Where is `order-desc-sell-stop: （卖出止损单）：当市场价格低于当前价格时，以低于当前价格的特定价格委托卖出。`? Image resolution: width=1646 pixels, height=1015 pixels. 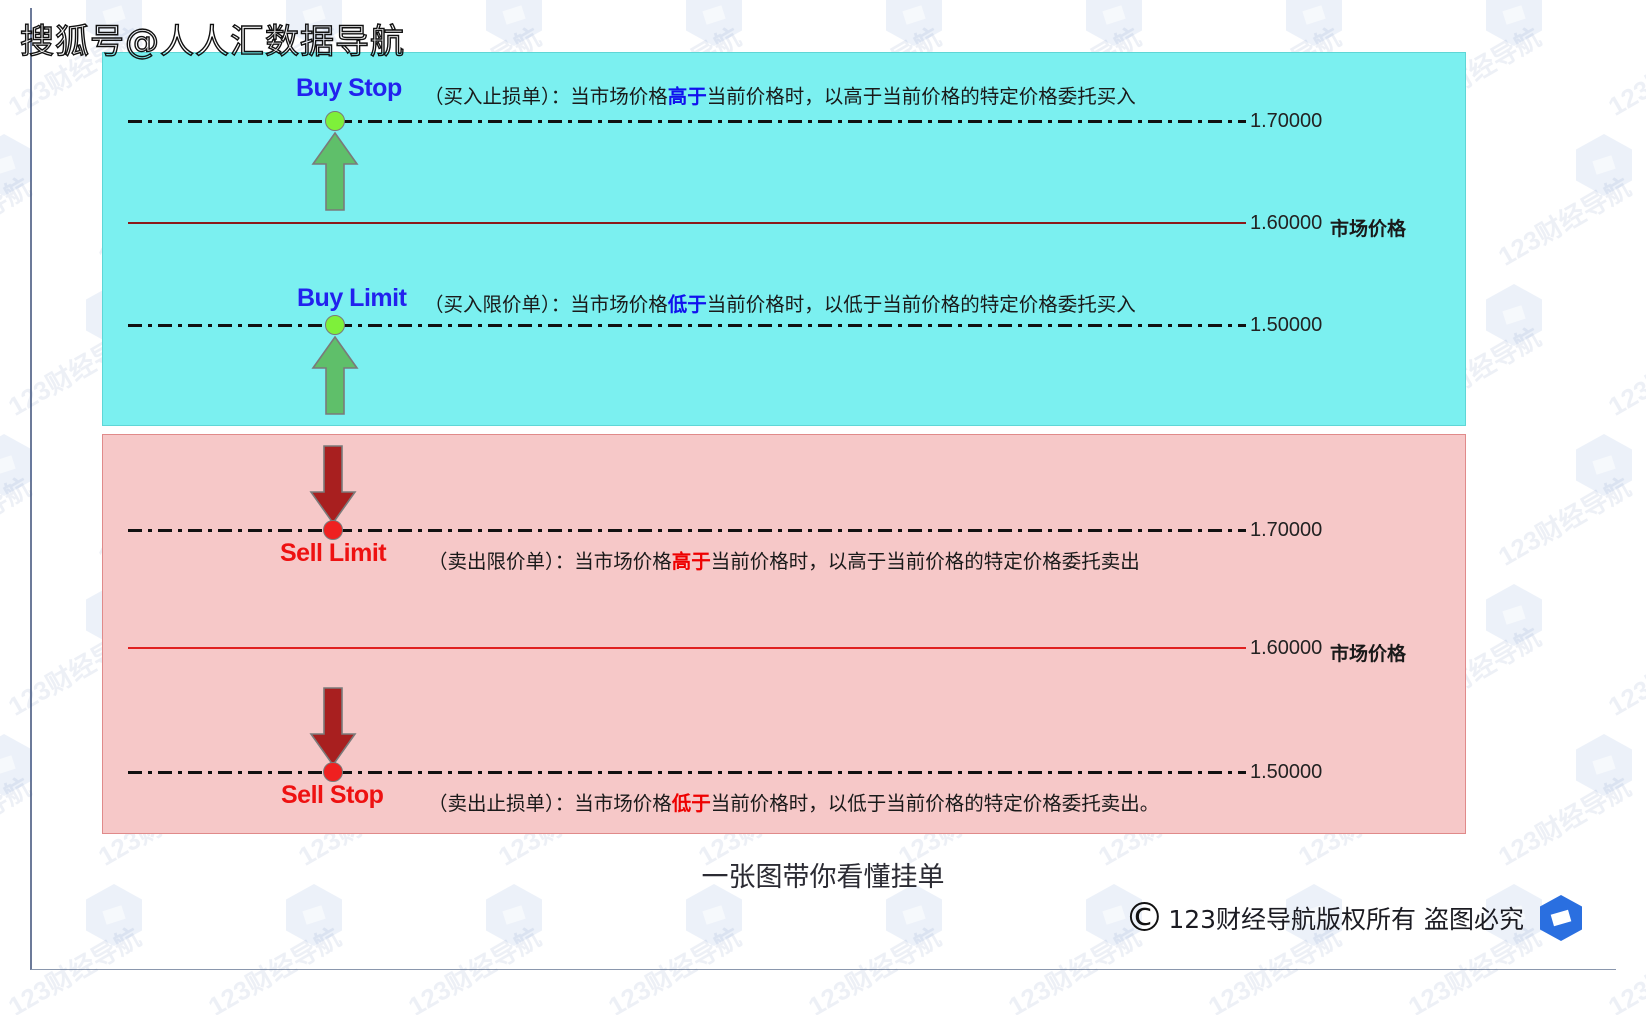
order-desc-sell-stop: （卖出止损单）：当市场价格低于当前价格时，以低于当前价格的特定价格委托卖出。 is located at coordinates (793, 801).